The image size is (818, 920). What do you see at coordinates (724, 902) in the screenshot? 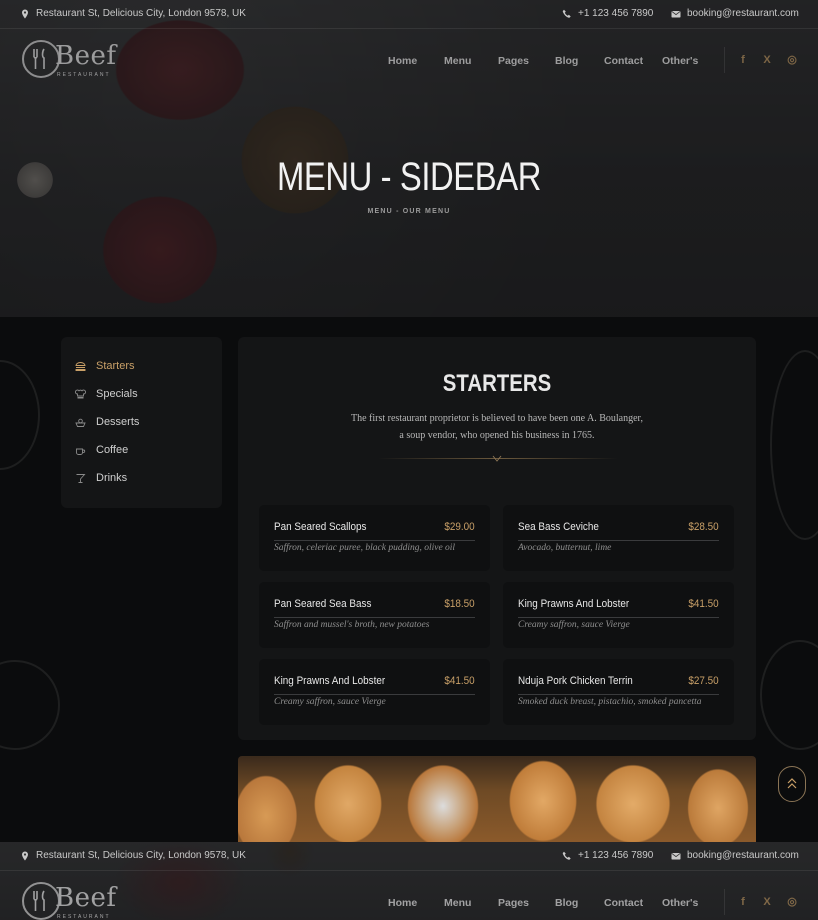
I see `nav-divider` at bounding box center [724, 902].